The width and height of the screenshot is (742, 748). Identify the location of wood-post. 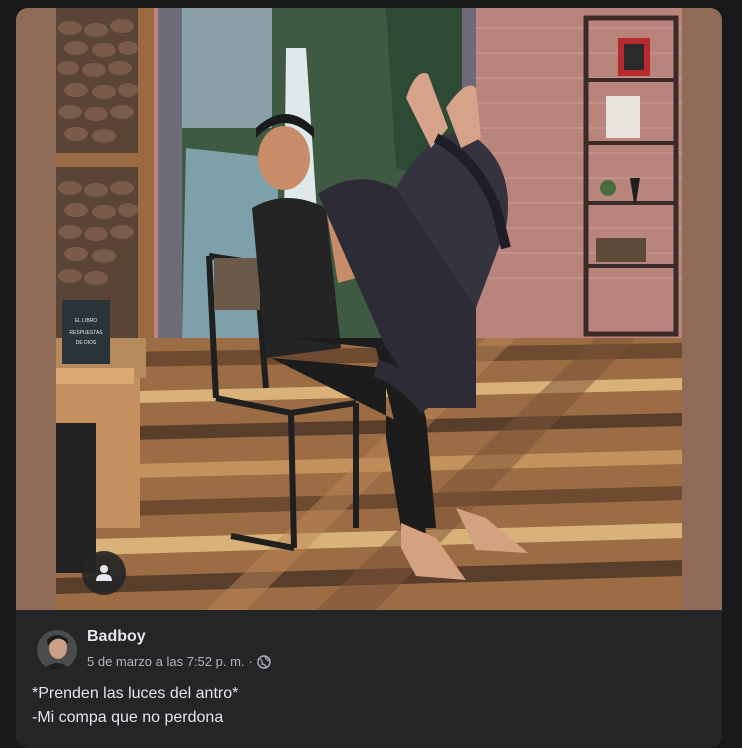
(146, 178).